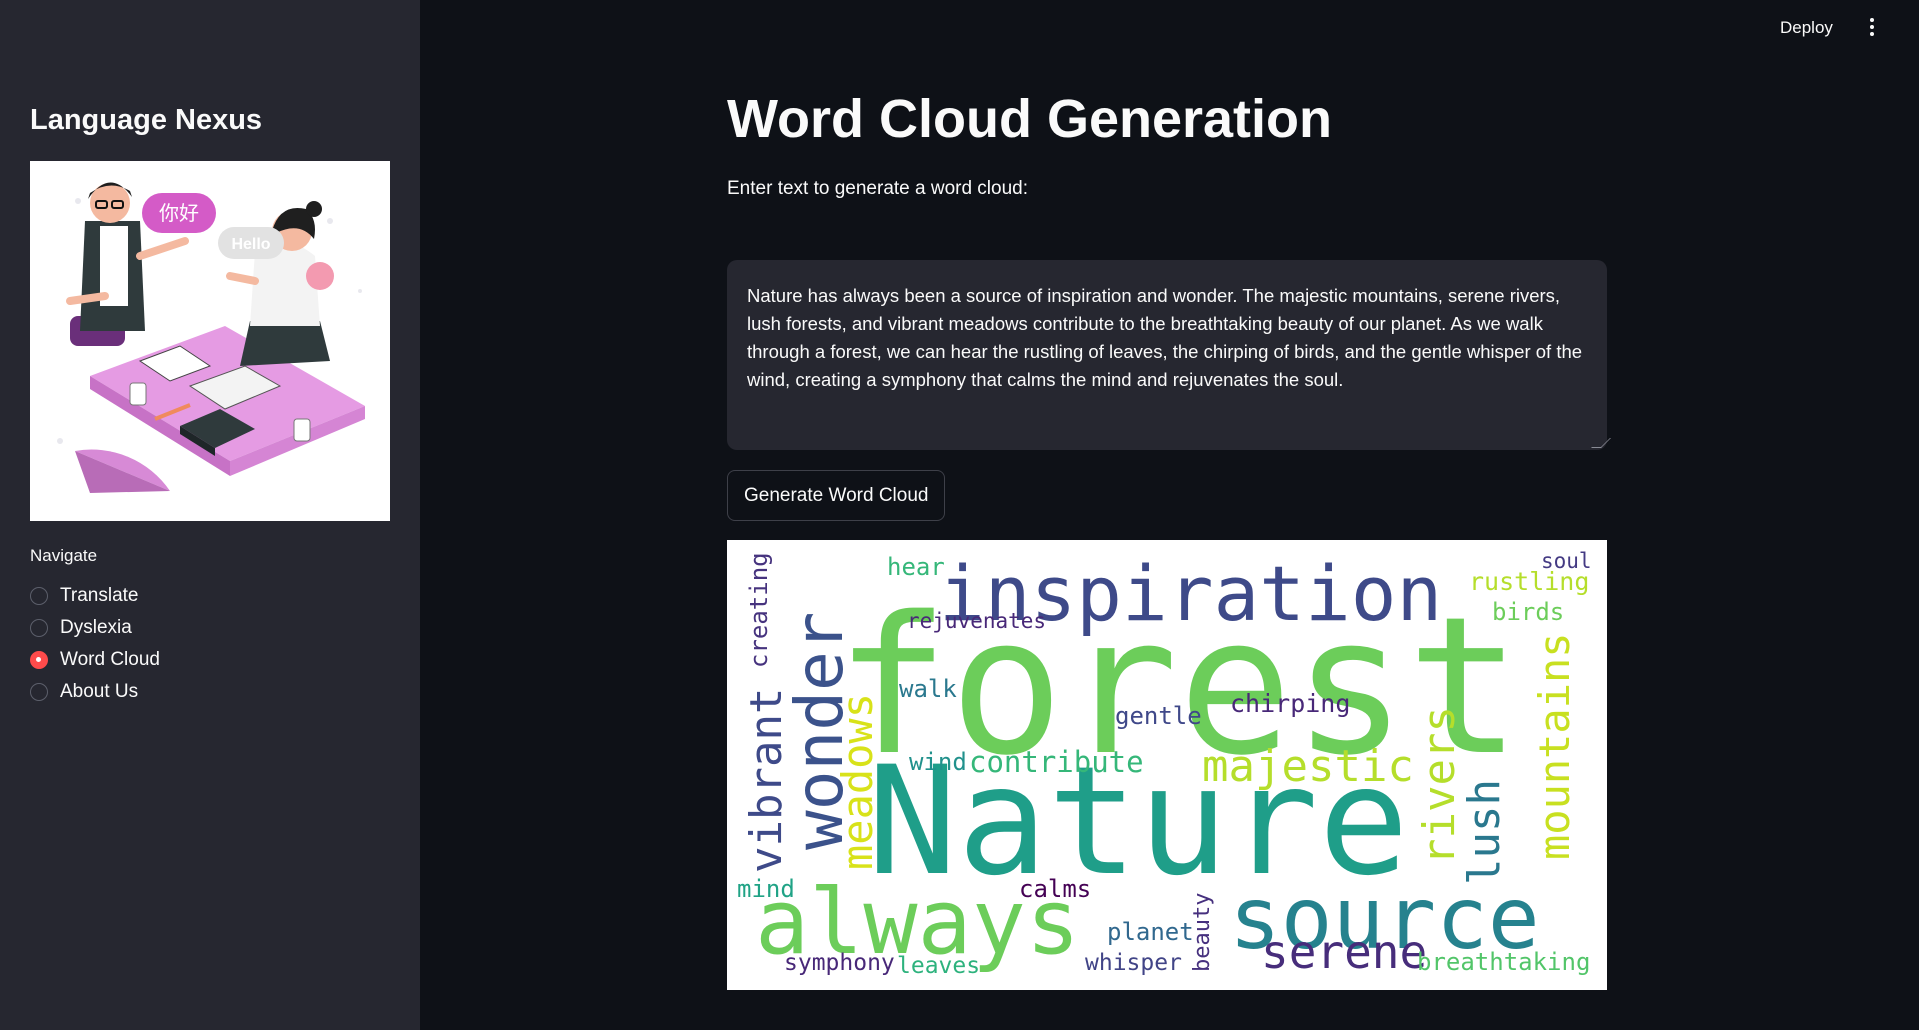 The width and height of the screenshot is (1919, 1030). Describe the element at coordinates (976, 621) in the screenshot. I see `wc-word-rejuvenates: rejuvenates` at that location.